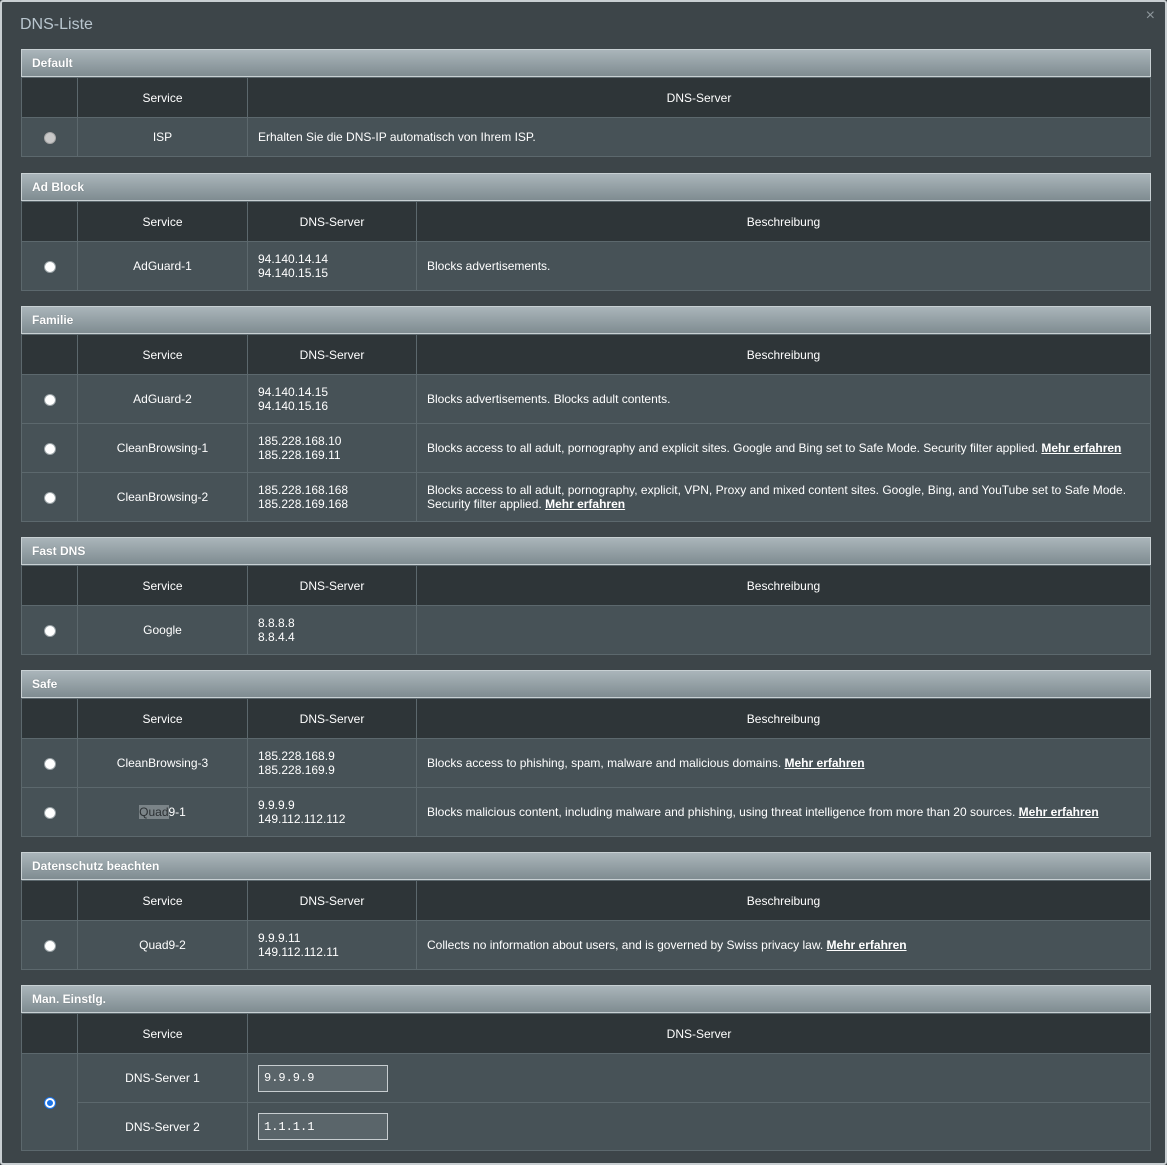 This screenshot has width=1167, height=1165. What do you see at coordinates (162, 945) in the screenshot?
I see `service-name: Quad9-2` at bounding box center [162, 945].